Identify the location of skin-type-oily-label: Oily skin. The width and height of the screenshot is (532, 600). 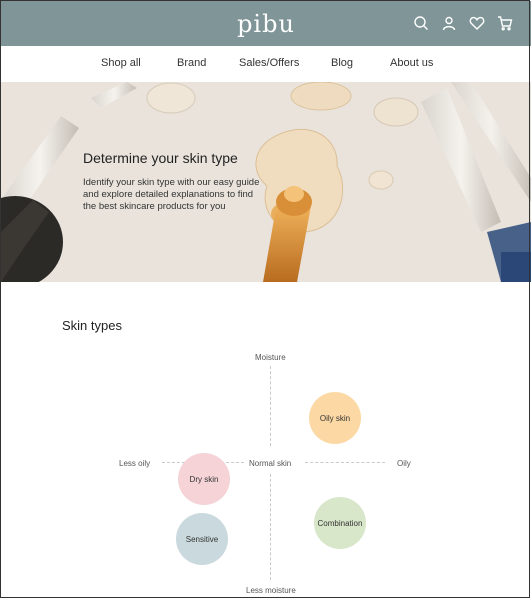
(335, 418).